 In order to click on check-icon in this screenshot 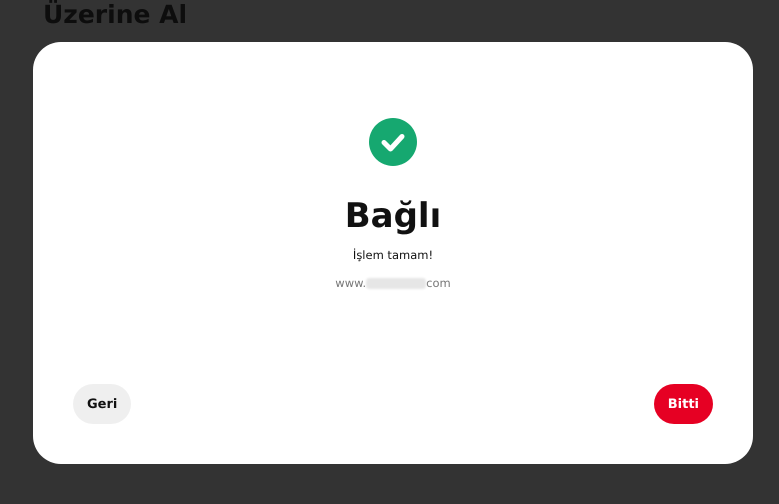, I will do `click(393, 142)`.